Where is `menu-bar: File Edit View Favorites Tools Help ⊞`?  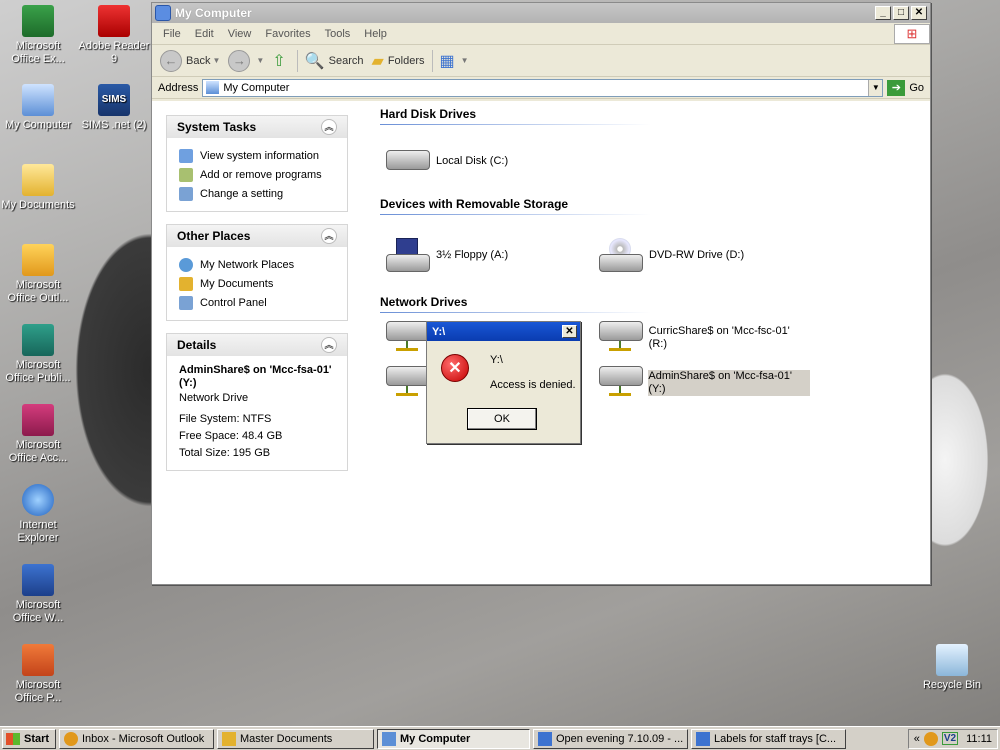 menu-bar: File Edit View Favorites Tools Help ⊞ is located at coordinates (541, 34).